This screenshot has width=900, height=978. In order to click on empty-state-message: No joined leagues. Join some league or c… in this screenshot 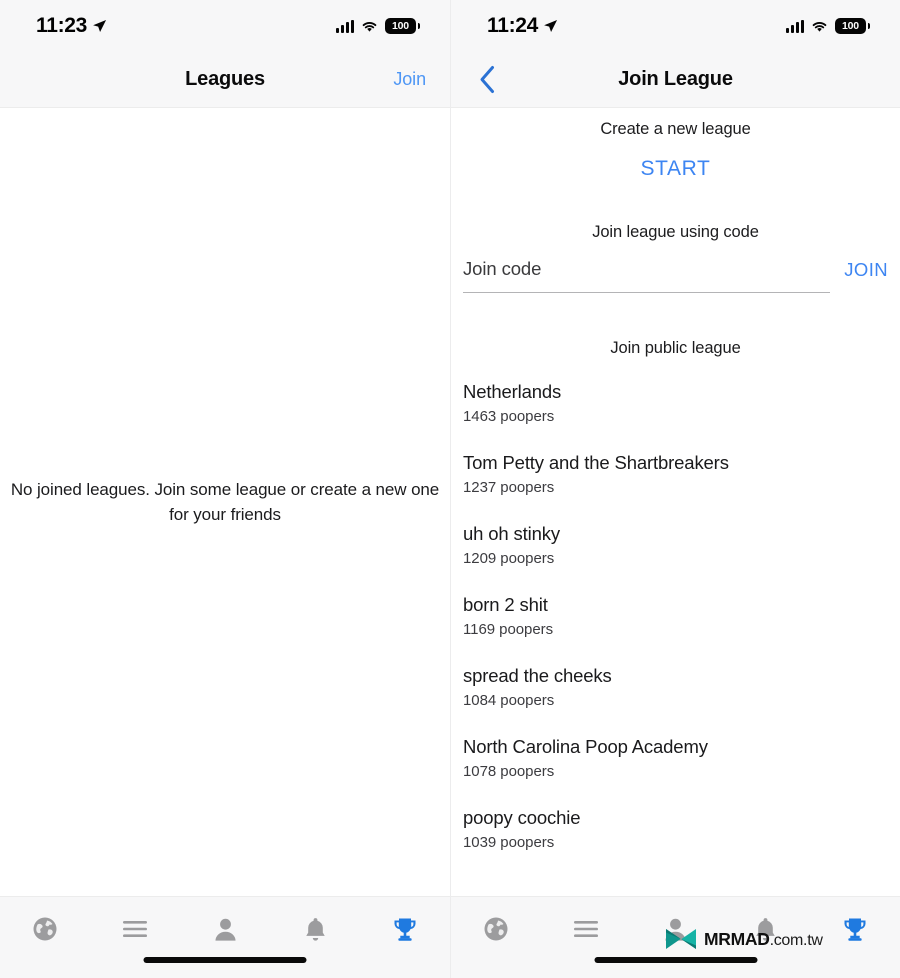, I will do `click(225, 502)`.